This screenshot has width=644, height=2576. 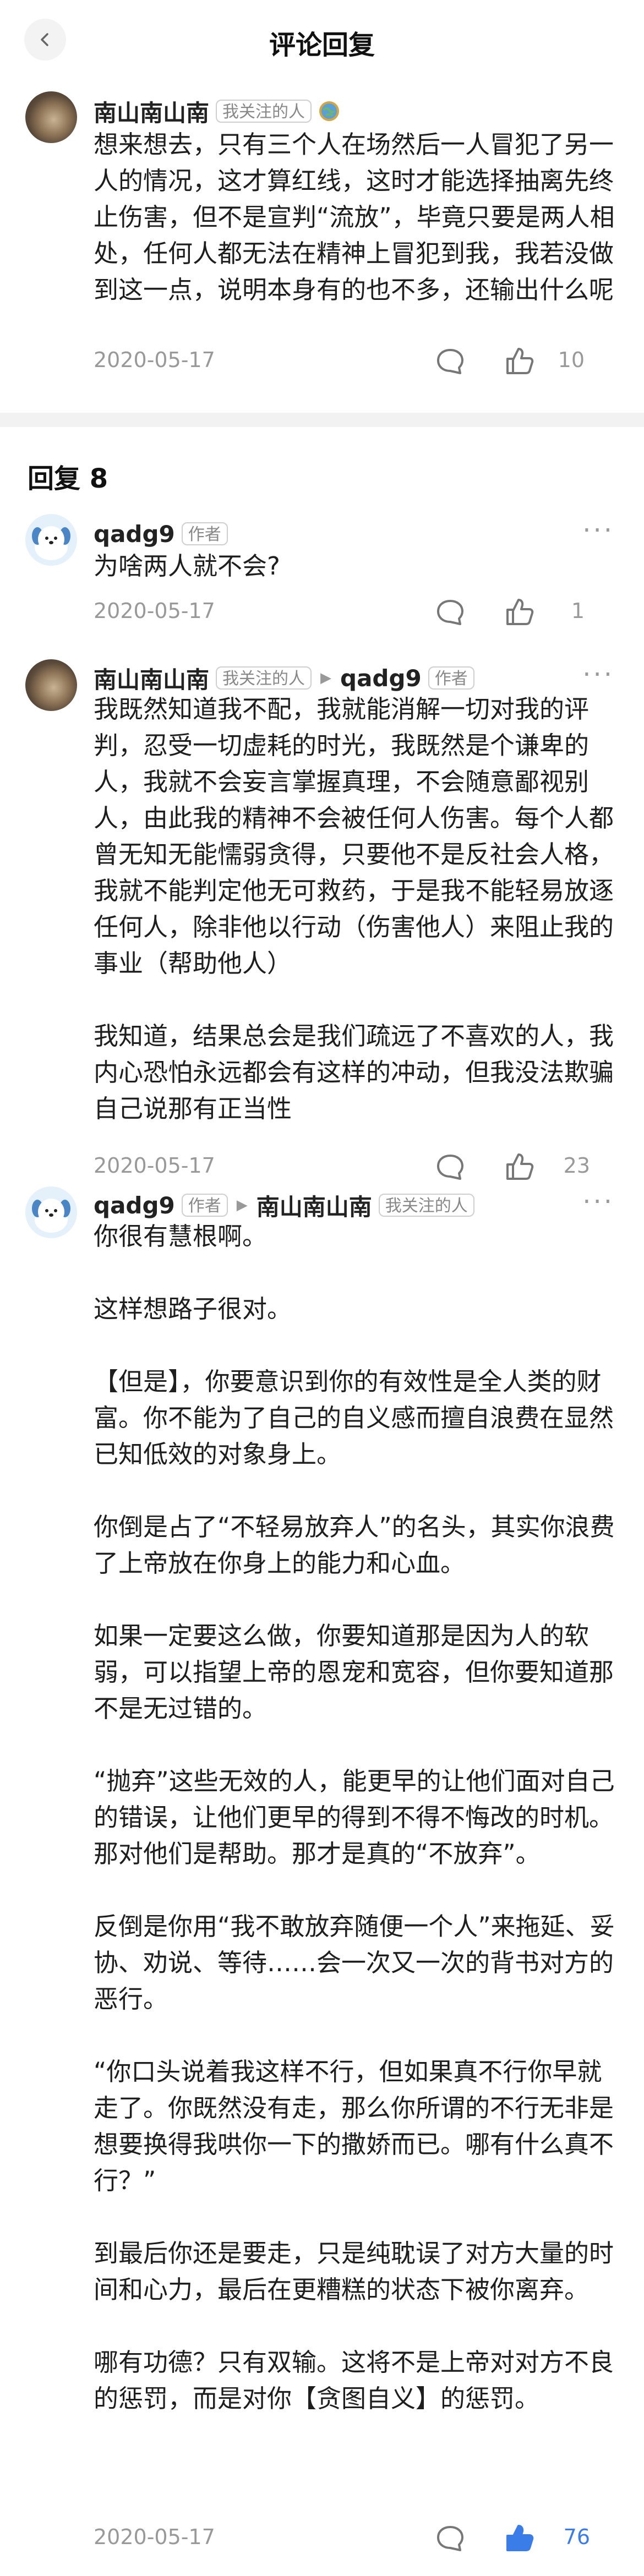 I want to click on comment-date: 2020-05-17, so click(x=154, y=360).